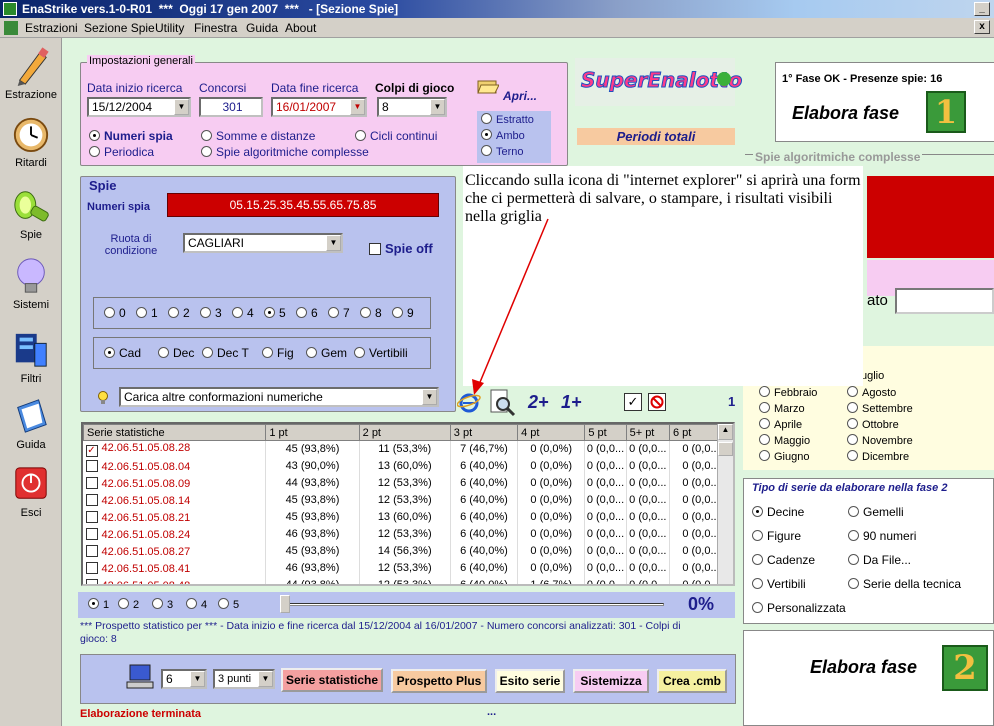 The image size is (994, 726). I want to click on concorsi-field: 301, so click(231, 107).